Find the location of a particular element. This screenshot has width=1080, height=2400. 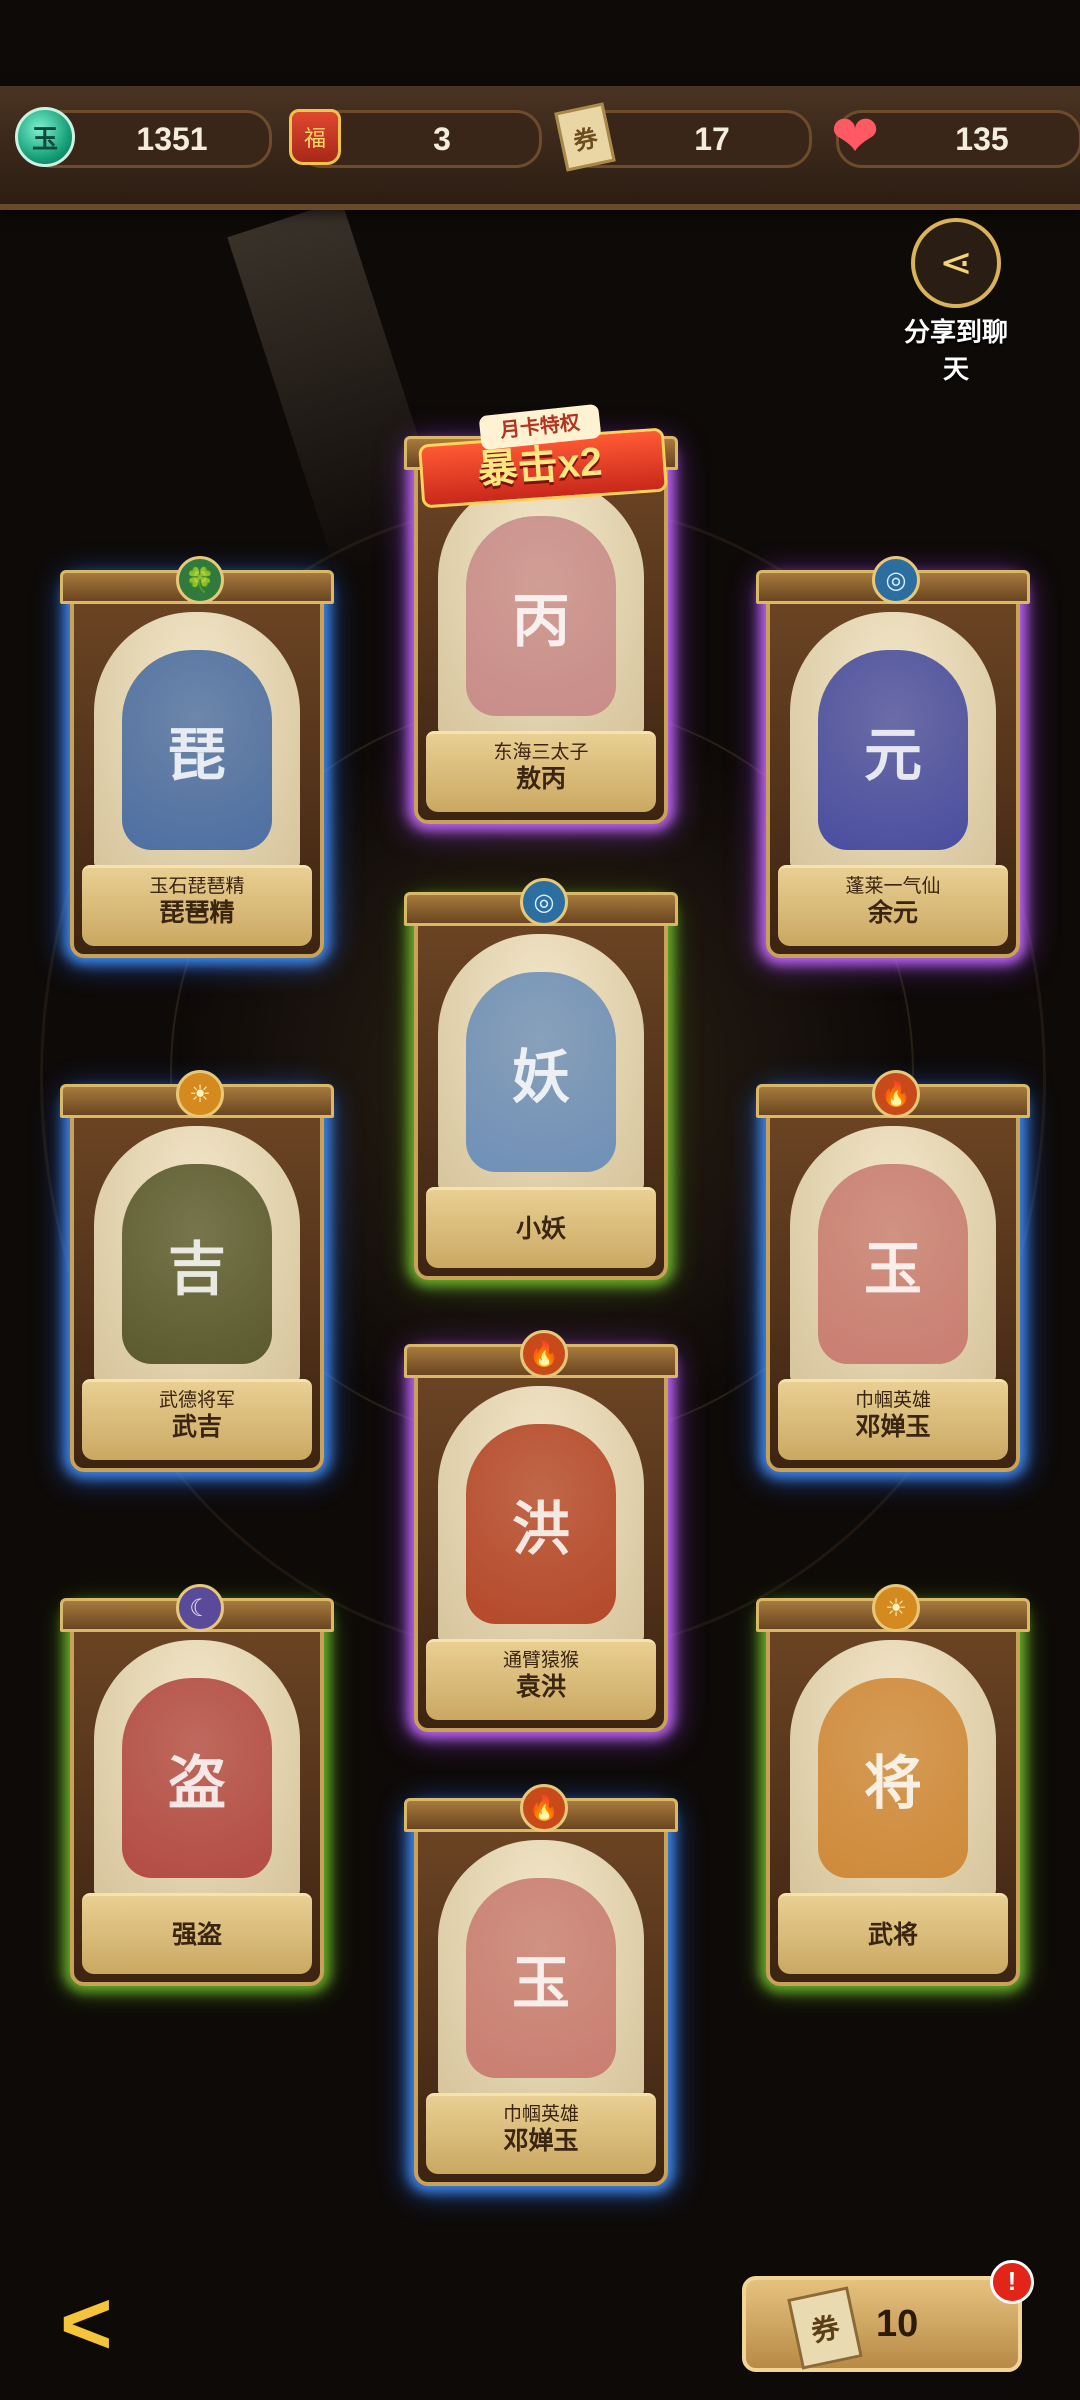

name-plate: 玉石琵琶精 琵琶精 is located at coordinates (197, 905).